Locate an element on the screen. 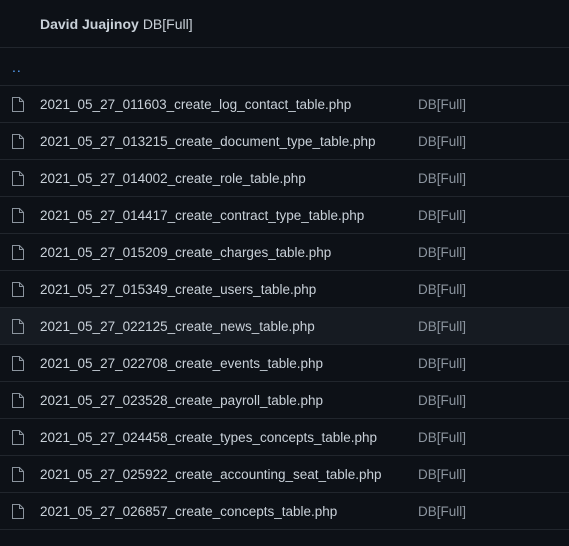 The image size is (569, 546). parent-directory-link: .. is located at coordinates (17, 67).